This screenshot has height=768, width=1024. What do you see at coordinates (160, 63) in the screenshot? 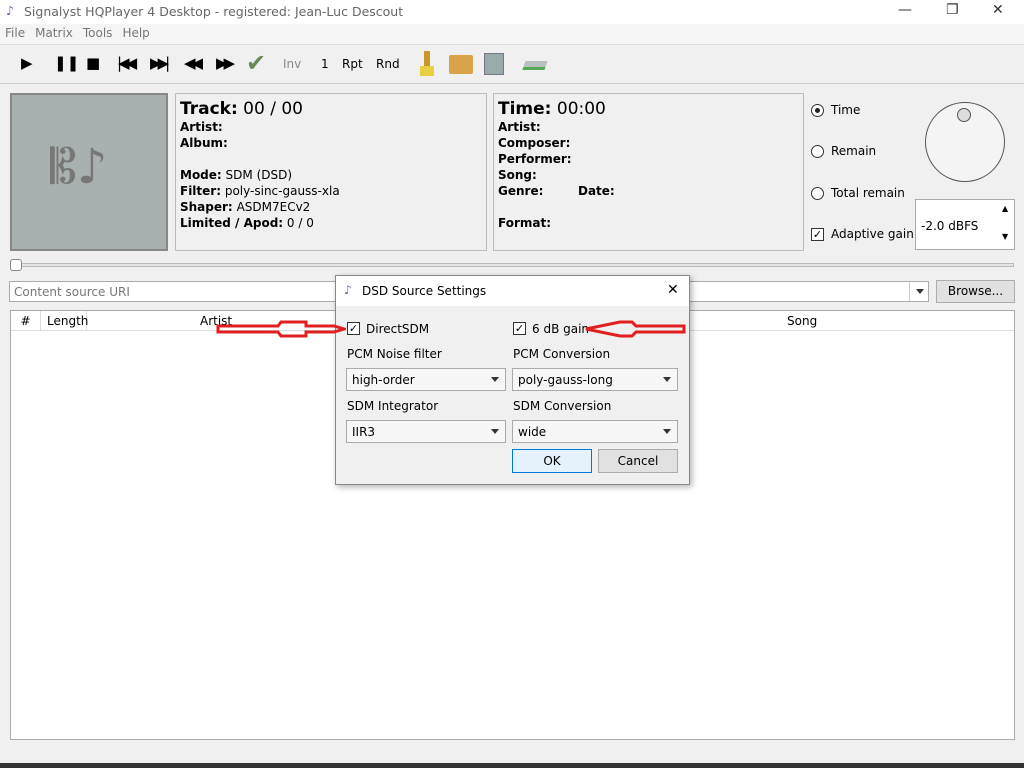
I see `next-icon: ▶▶|` at bounding box center [160, 63].